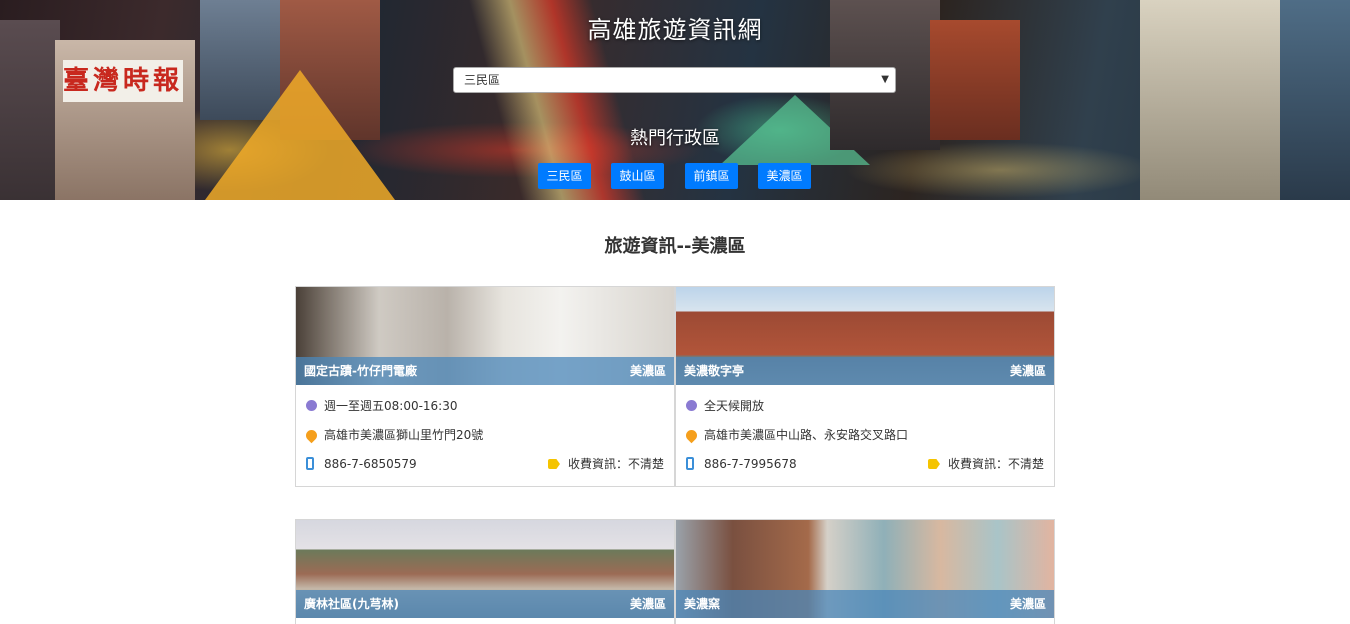 The width and height of the screenshot is (1350, 624). What do you see at coordinates (485, 336) in the screenshot?
I see `attraction-photo: 國定古蹟-竹仔門電廠 美濃區` at bounding box center [485, 336].